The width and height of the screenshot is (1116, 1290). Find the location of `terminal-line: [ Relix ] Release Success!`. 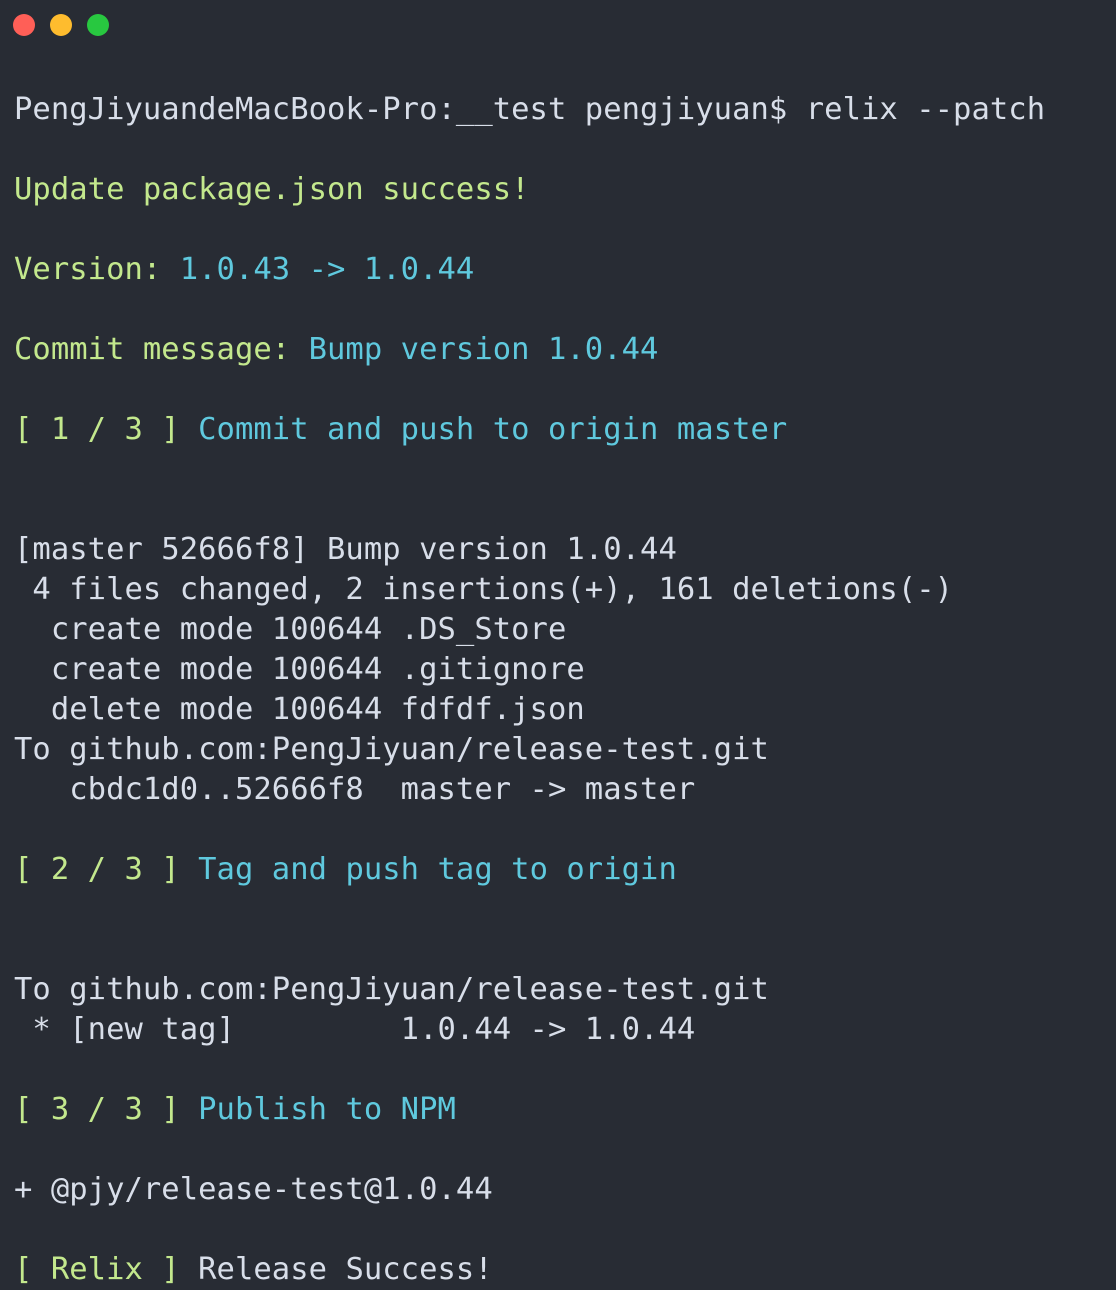

terminal-line: [ Relix ] Release Success! is located at coordinates (565, 1270).